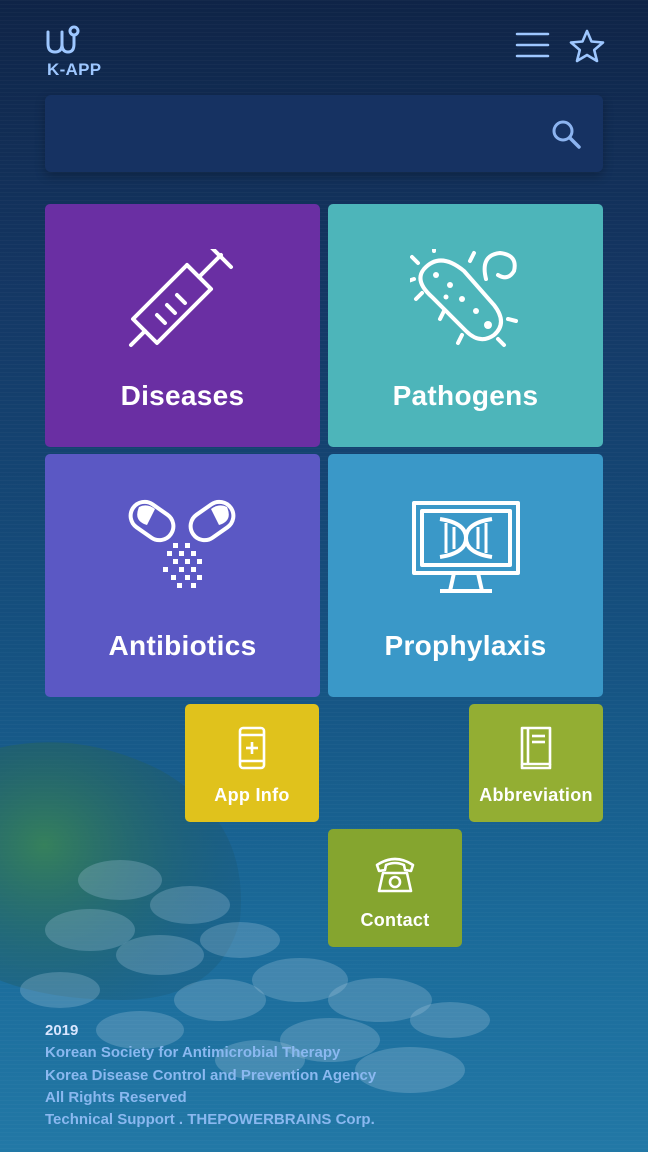 This screenshot has width=648, height=1152. Describe the element at coordinates (252, 795) in the screenshot. I see `tile-app-info-label: App Info` at that location.